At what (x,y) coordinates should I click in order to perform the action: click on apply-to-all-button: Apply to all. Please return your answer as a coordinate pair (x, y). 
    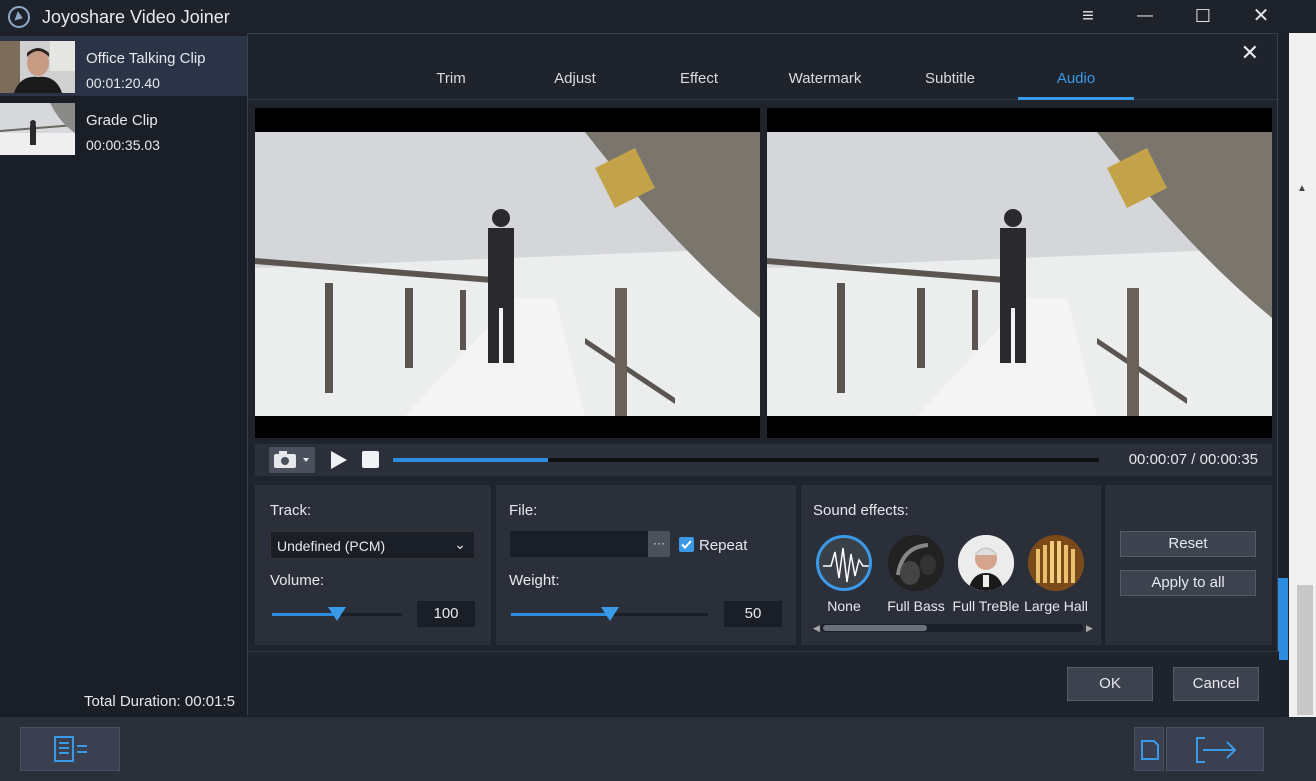
    Looking at the image, I should click on (1188, 583).